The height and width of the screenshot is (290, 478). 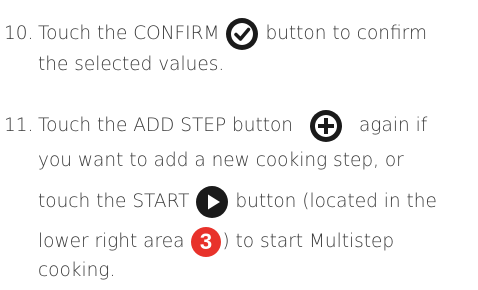 I want to click on step-10-line-1: 10. Touch the CONFIRM button to confirm, so click(x=213, y=34).